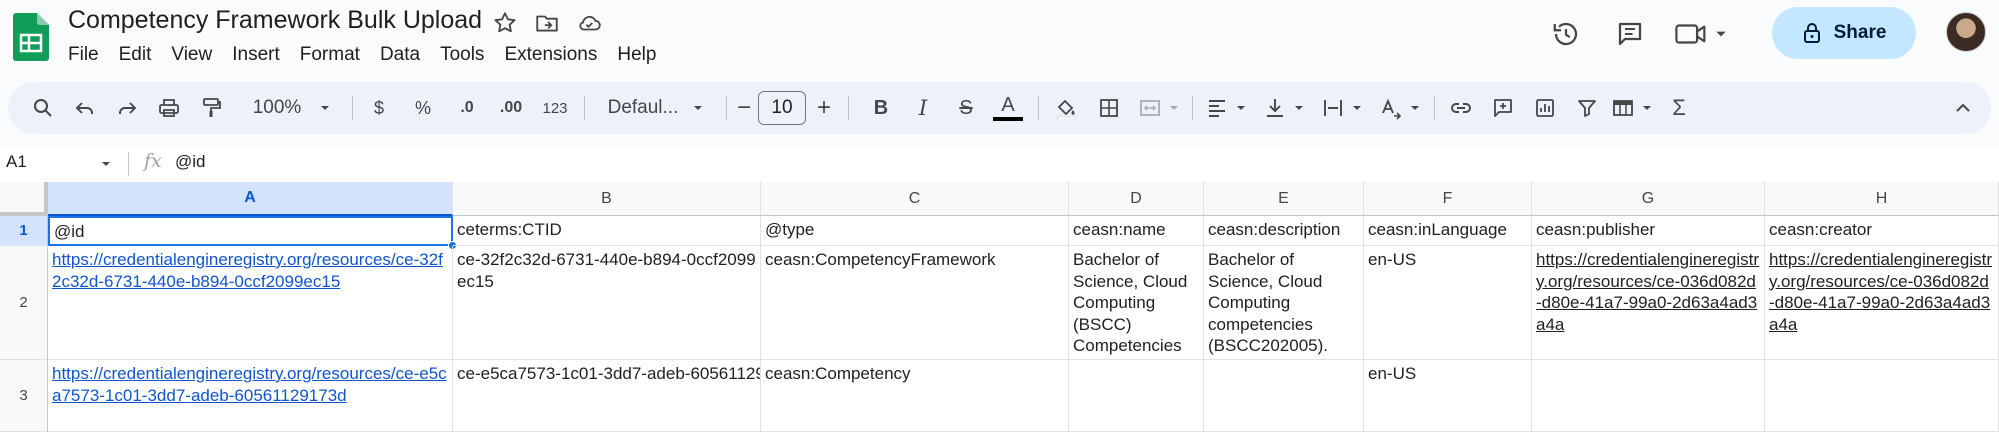 This screenshot has height=434, width=1999. Describe the element at coordinates (744, 108) in the screenshot. I see `decrease-font-size-button: −` at that location.